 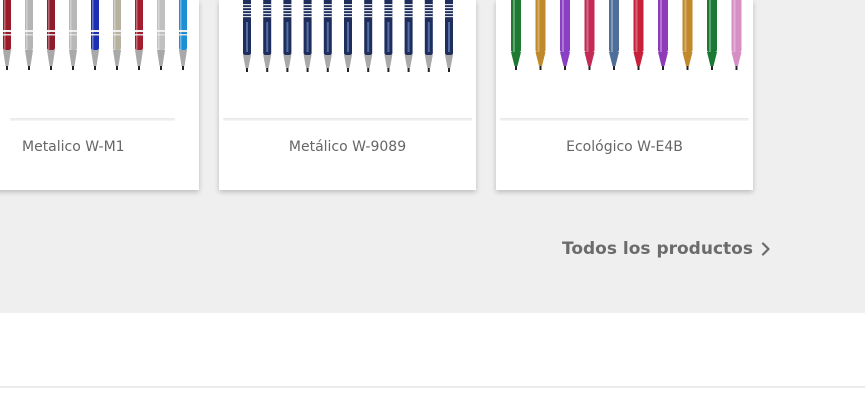 I want to click on all-products-link: Todos los productos, so click(x=666, y=249).